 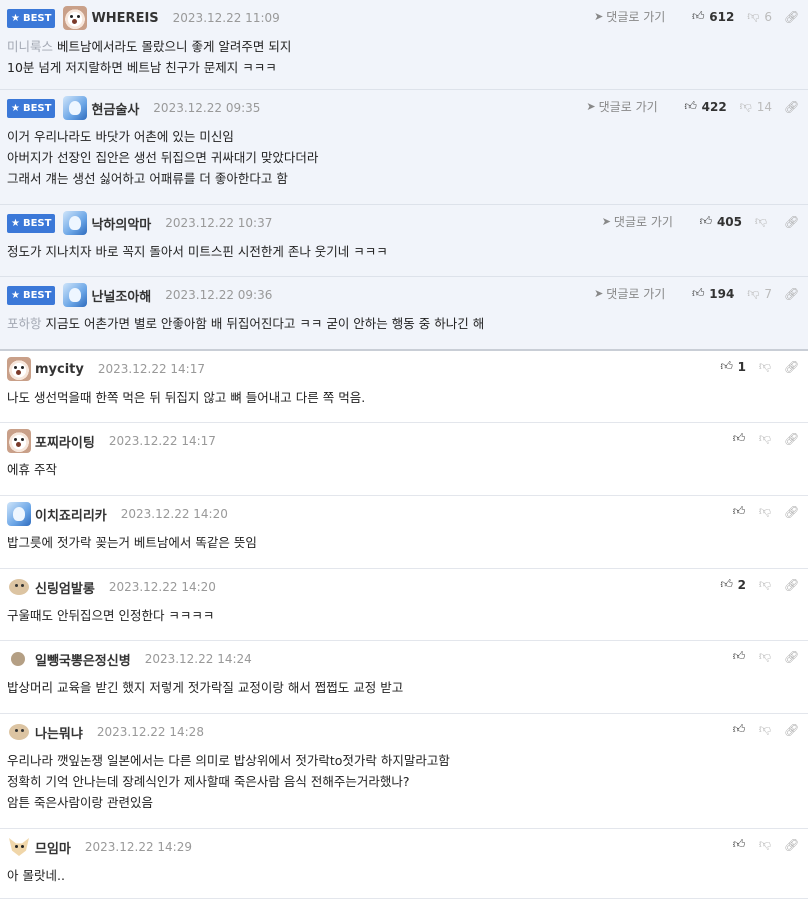 What do you see at coordinates (53, 847) in the screenshot?
I see `nickname: 므임마` at bounding box center [53, 847].